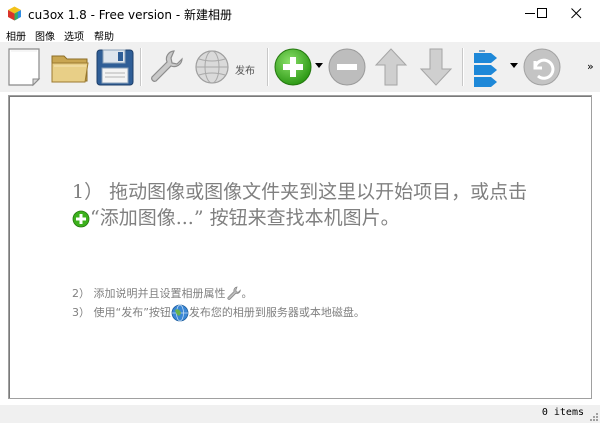 Image resolution: width=600 pixels, height=423 pixels. I want to click on maximize-icon, so click(542, 13).